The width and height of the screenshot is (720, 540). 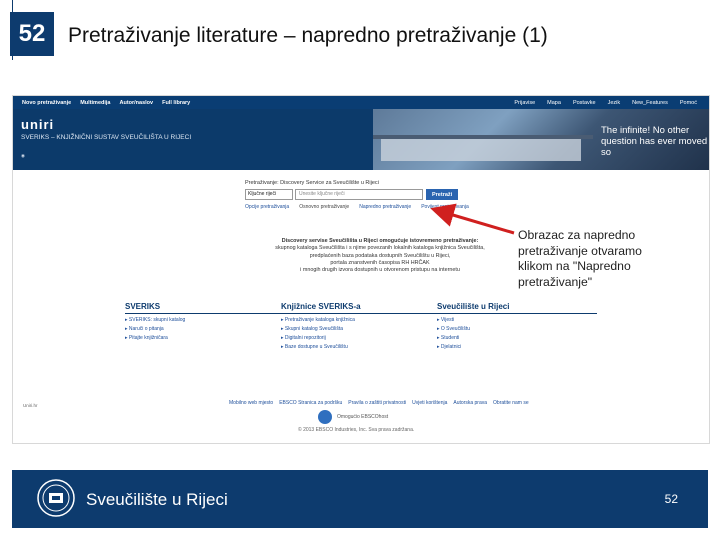 I want to click on callout-line: klikom na "Napredno, so click(x=574, y=266).